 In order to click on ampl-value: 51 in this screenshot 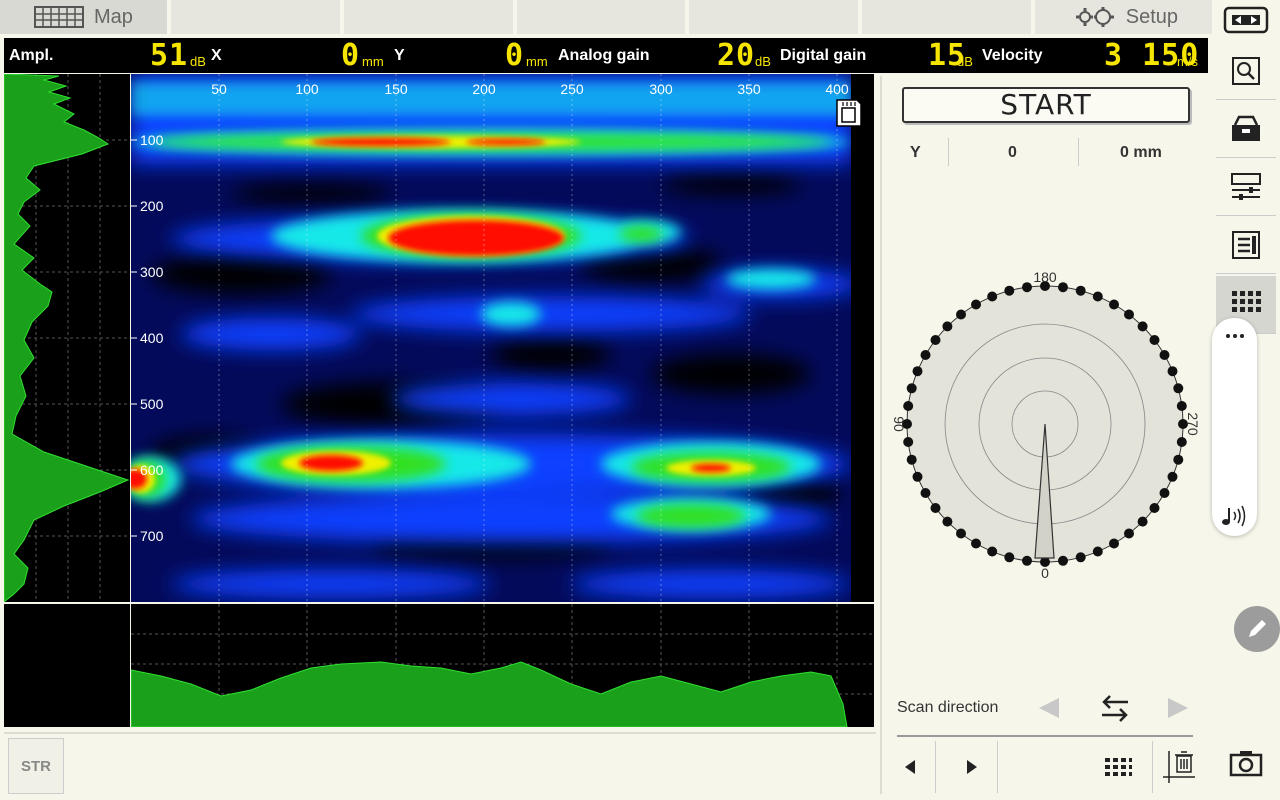, I will do `click(169, 55)`.